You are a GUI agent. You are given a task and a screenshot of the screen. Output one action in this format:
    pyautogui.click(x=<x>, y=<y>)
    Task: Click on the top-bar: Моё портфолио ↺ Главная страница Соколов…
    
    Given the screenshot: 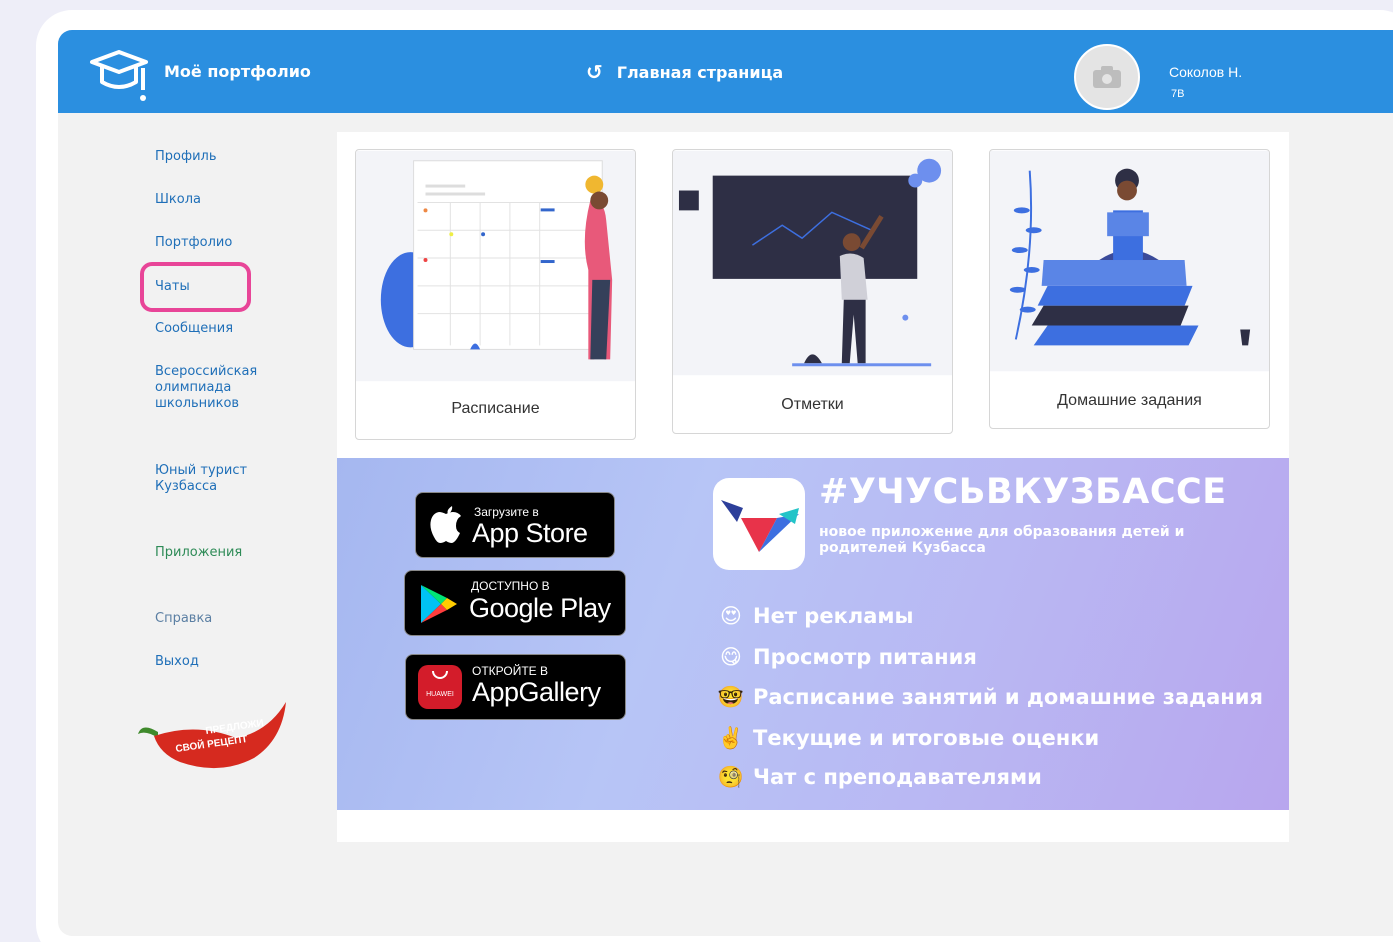 What is the action you would take?
    pyautogui.click(x=725, y=71)
    